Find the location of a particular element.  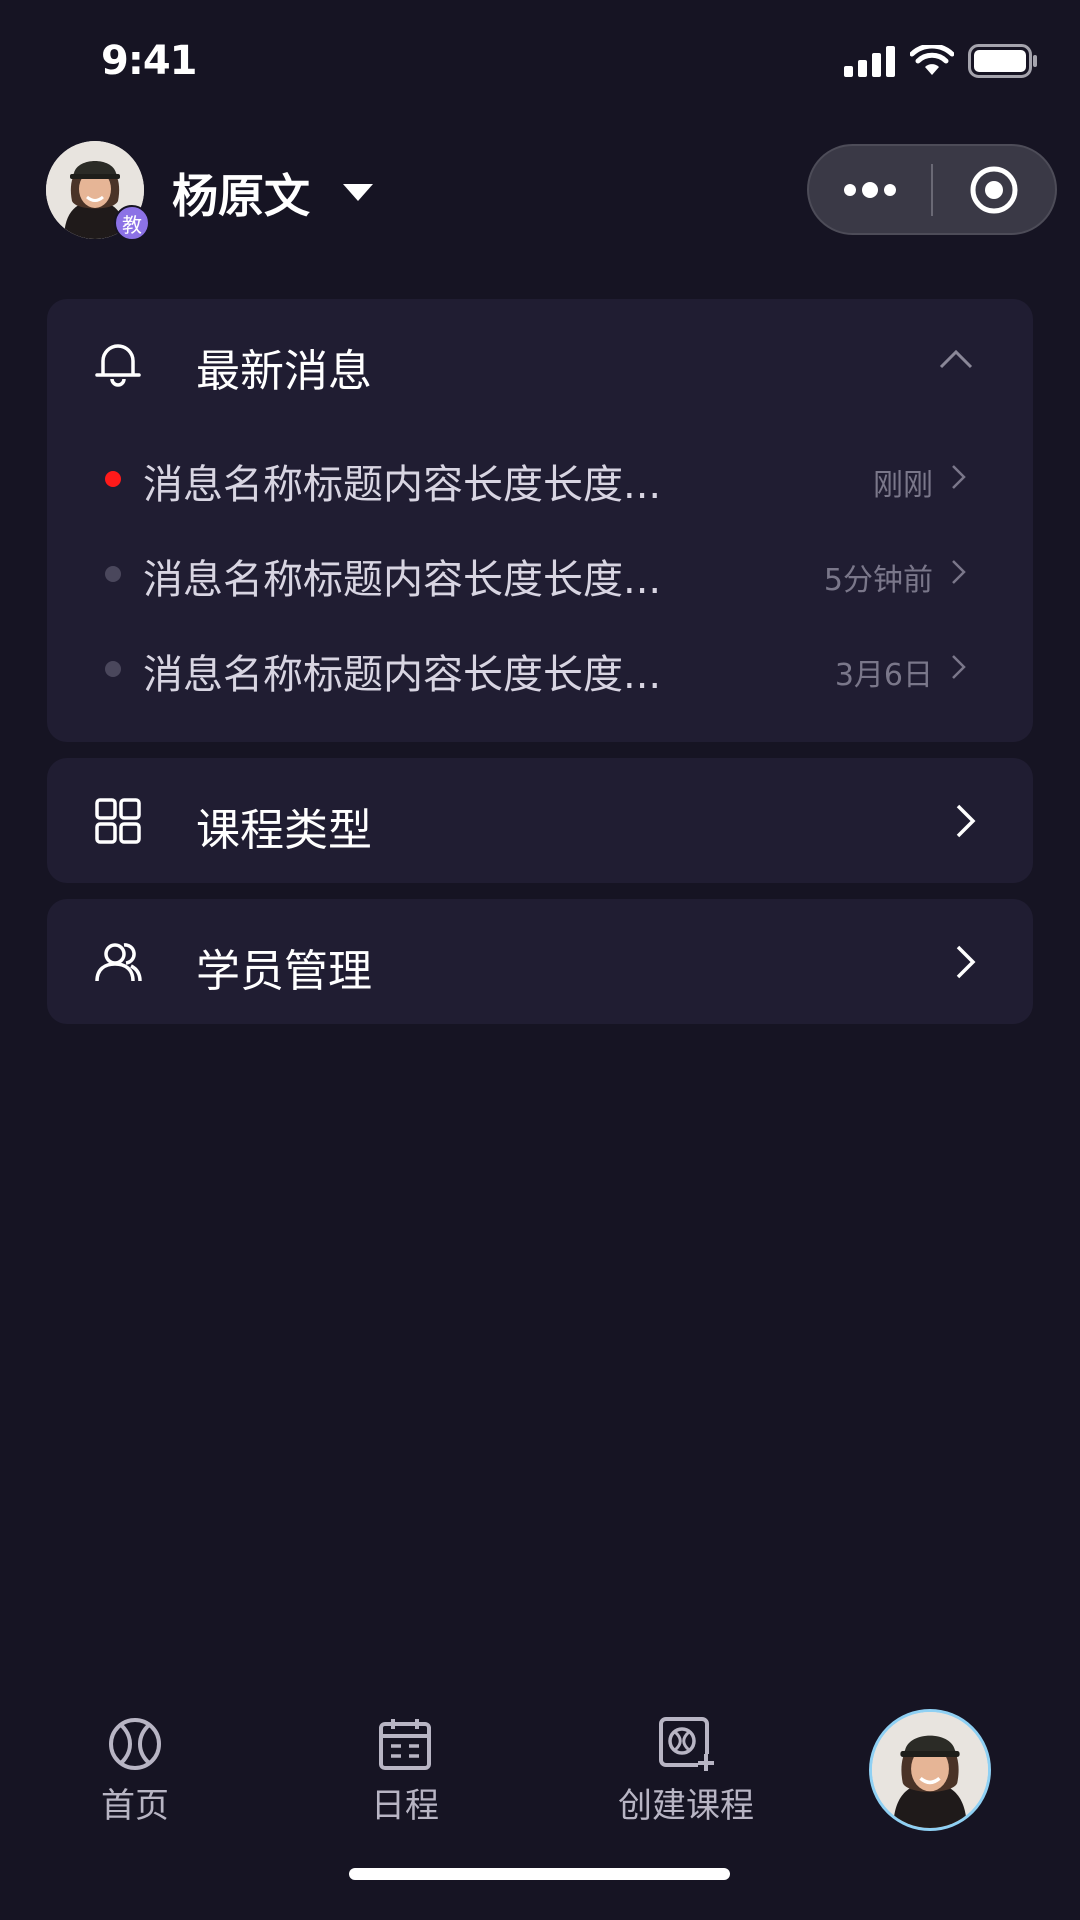

unread-dot is located at coordinates (113, 479).